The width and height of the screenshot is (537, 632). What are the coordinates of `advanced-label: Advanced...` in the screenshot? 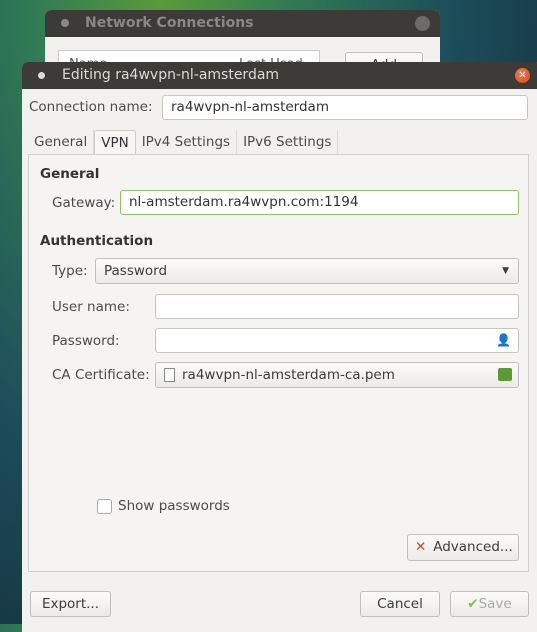 It's located at (473, 547).